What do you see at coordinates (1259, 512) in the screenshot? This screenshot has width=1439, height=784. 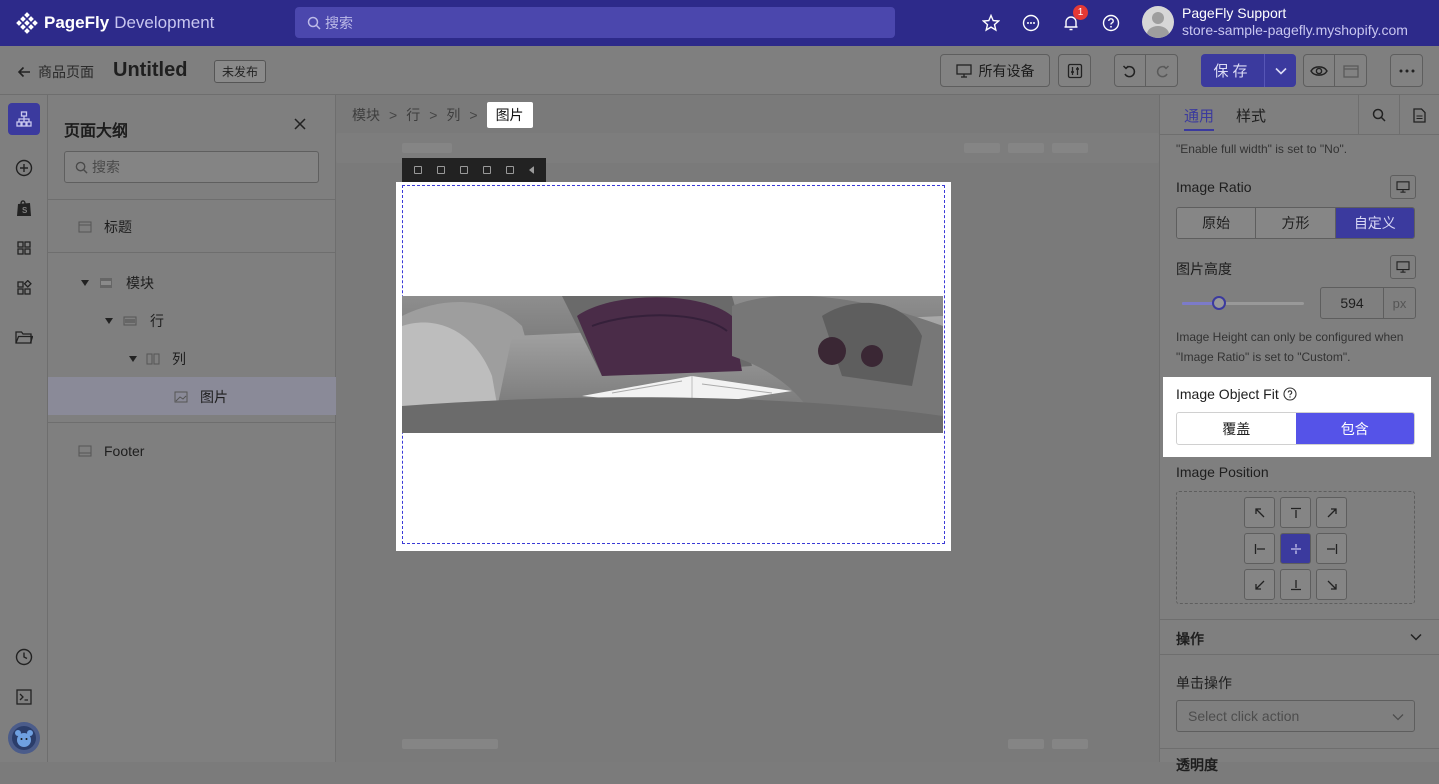 I see `position-top-left` at bounding box center [1259, 512].